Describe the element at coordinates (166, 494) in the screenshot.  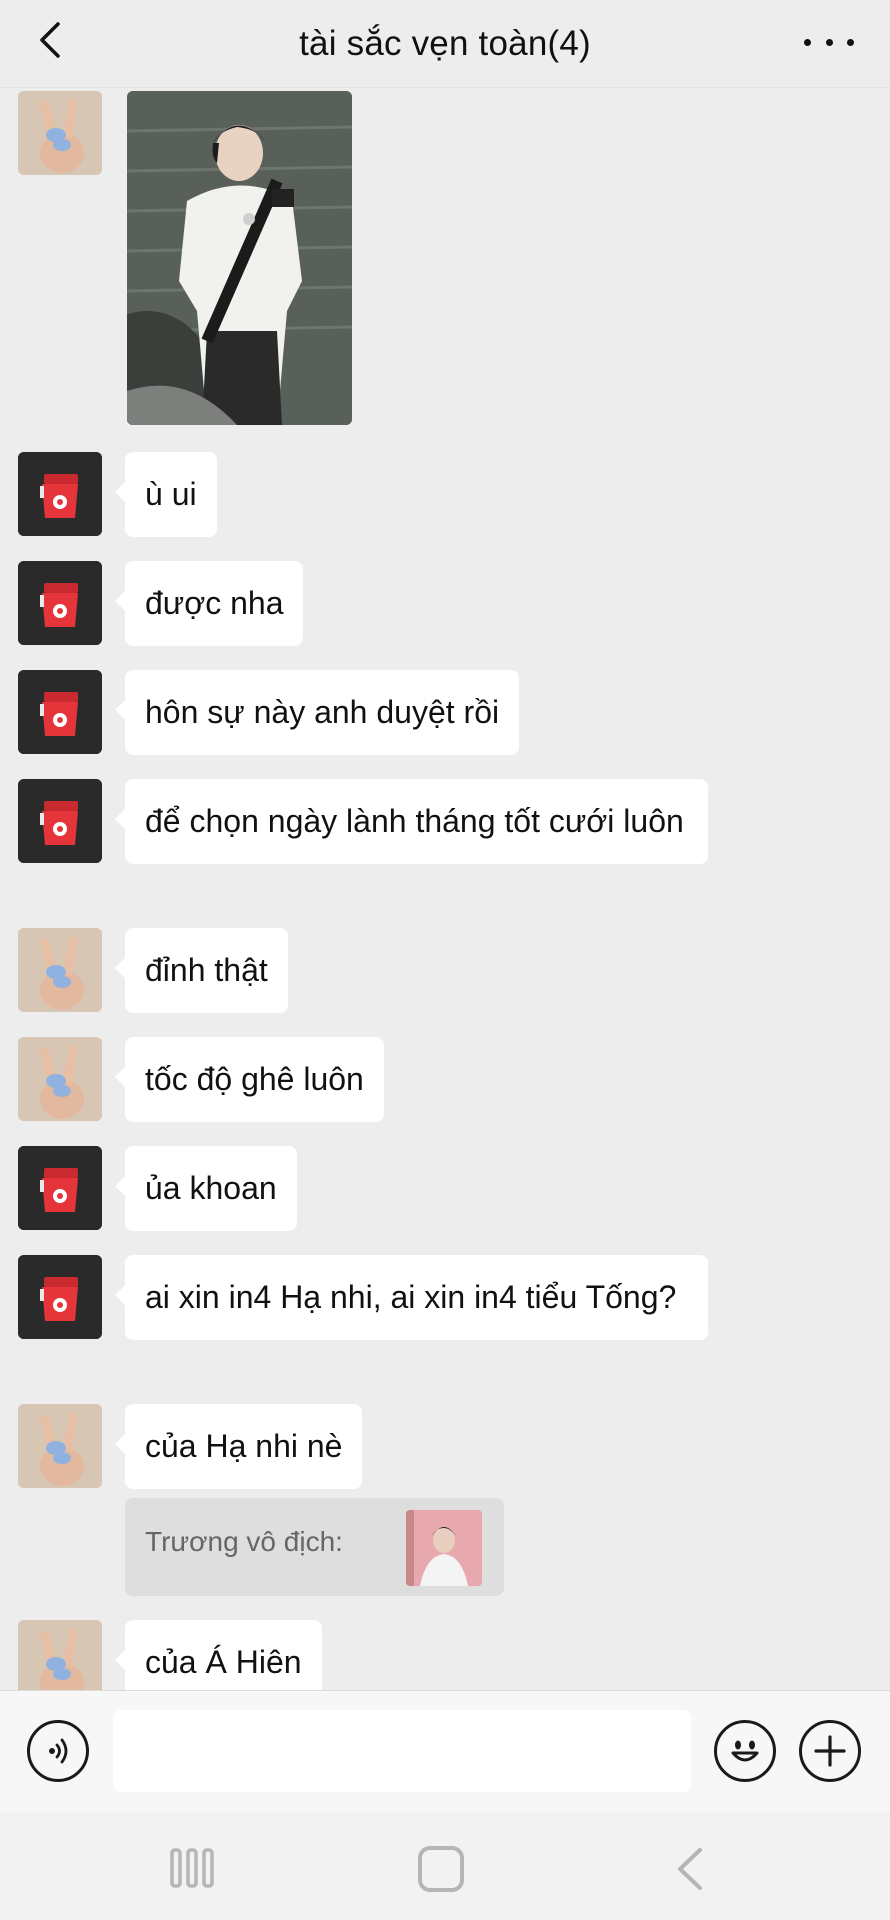
I see `message-bubble: ù ui` at that location.